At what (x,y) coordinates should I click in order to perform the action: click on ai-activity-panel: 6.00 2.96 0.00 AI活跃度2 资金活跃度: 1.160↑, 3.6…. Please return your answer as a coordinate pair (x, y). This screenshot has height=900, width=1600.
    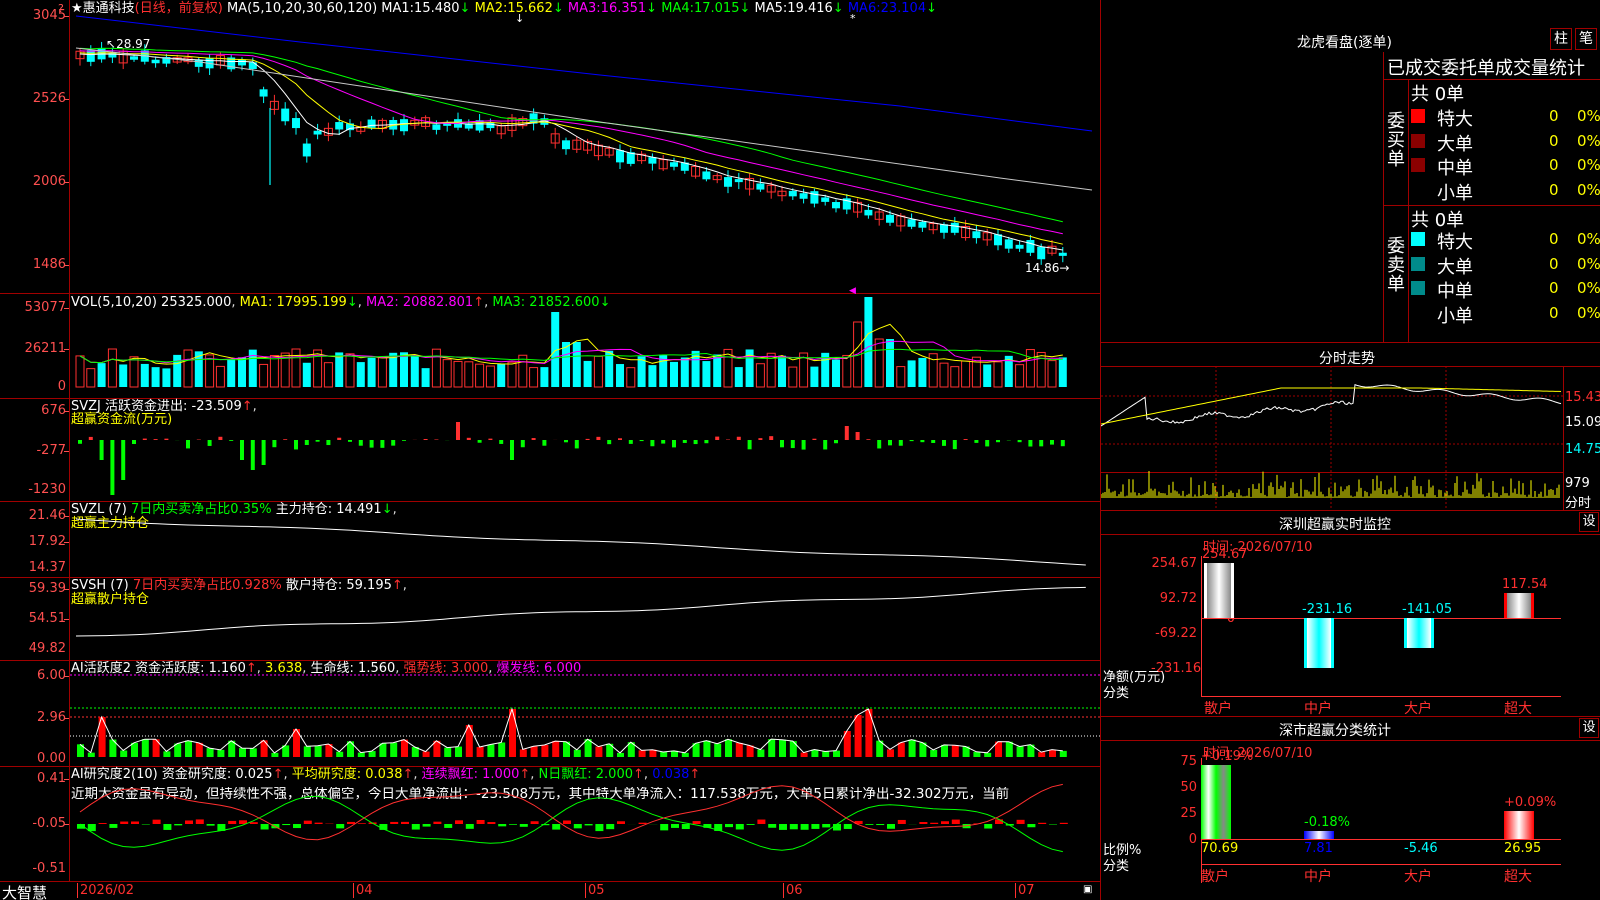
    Looking at the image, I should click on (550, 714).